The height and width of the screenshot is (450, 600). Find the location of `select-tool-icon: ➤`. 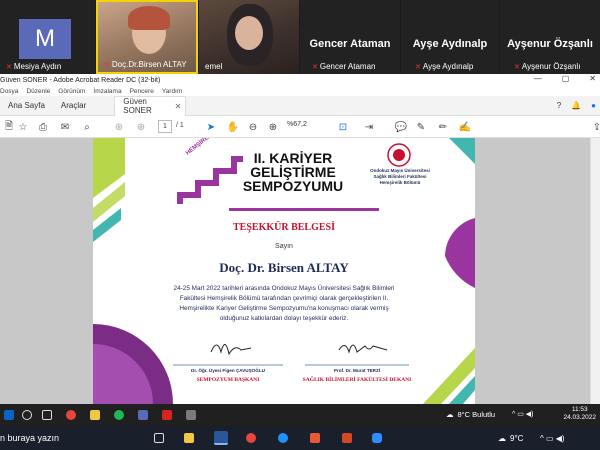

select-tool-icon: ➤ is located at coordinates (211, 127).